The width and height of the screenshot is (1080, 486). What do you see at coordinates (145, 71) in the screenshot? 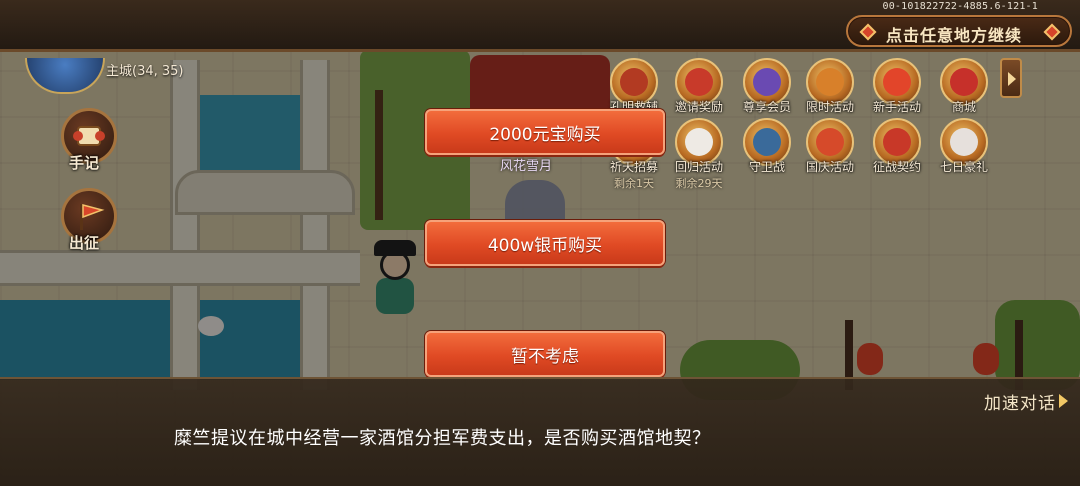
I see `city-coordinates: 主城(34, 35)` at bounding box center [145, 71].